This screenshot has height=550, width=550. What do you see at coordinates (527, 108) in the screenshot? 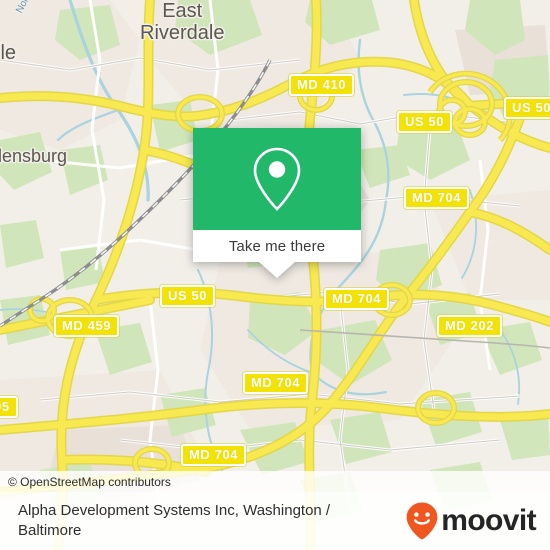
I see `road-shield-us-50-right: US 50` at bounding box center [527, 108].